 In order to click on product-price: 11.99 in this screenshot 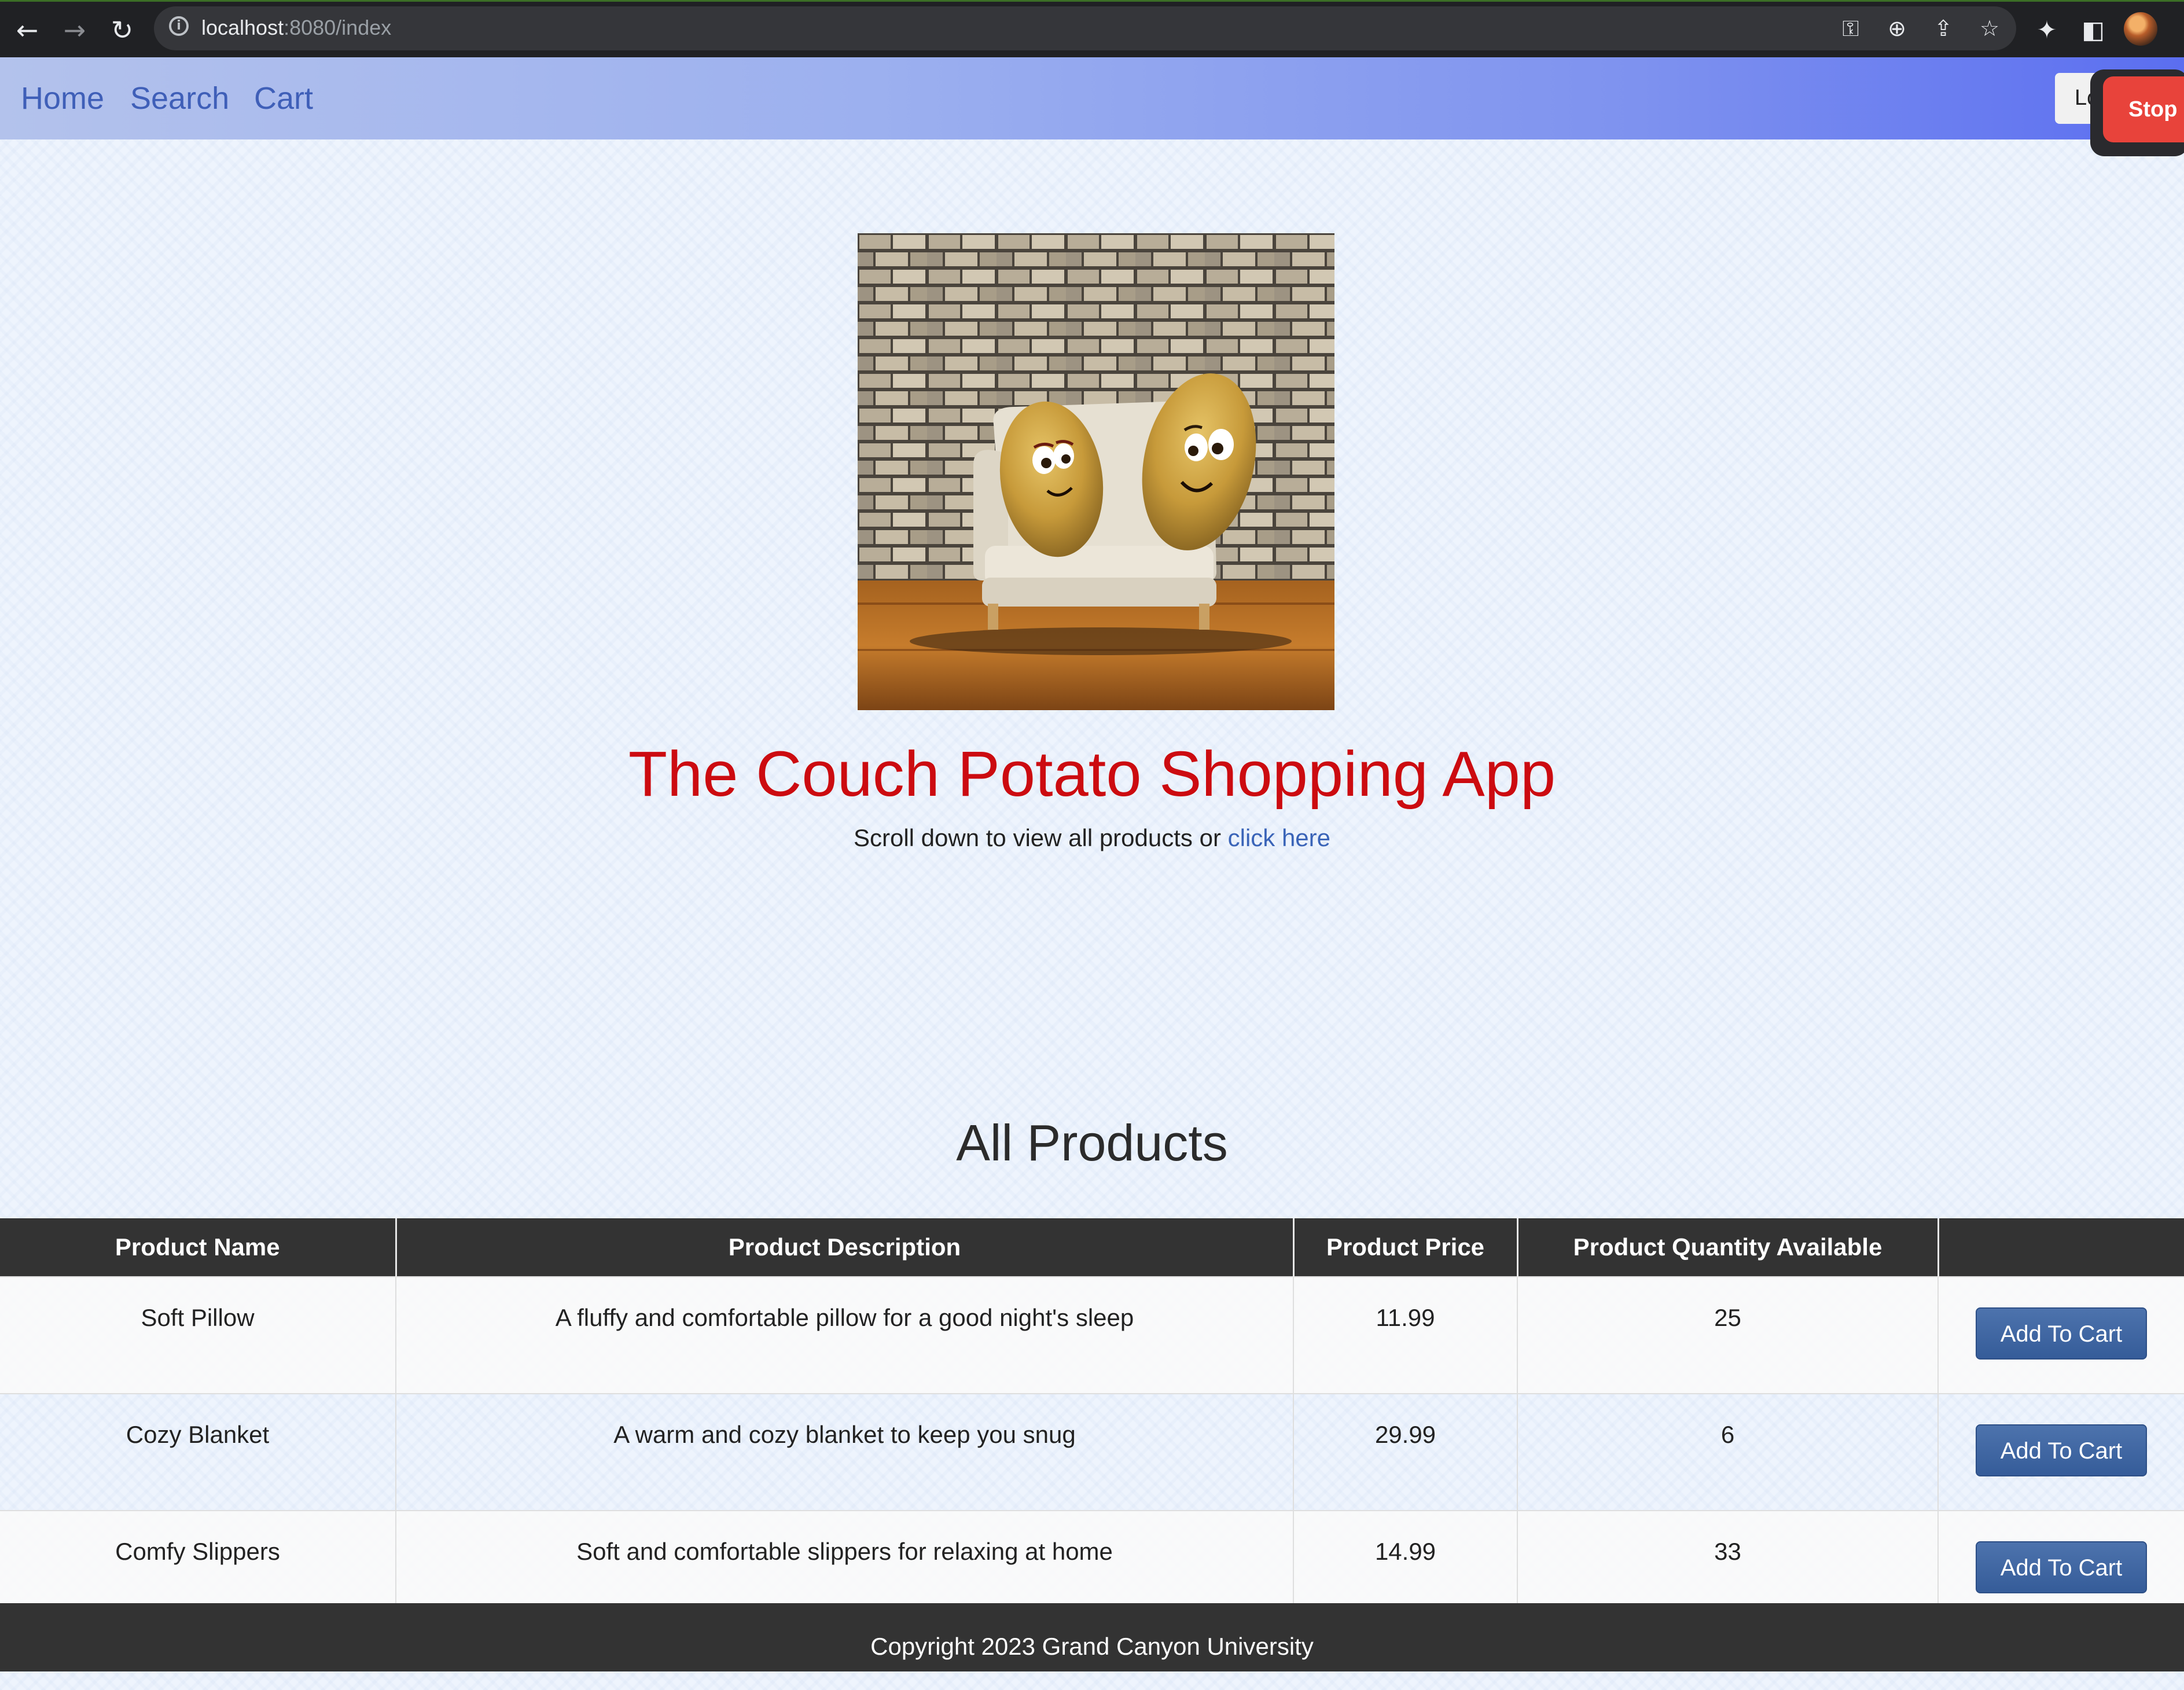, I will do `click(1405, 1335)`.